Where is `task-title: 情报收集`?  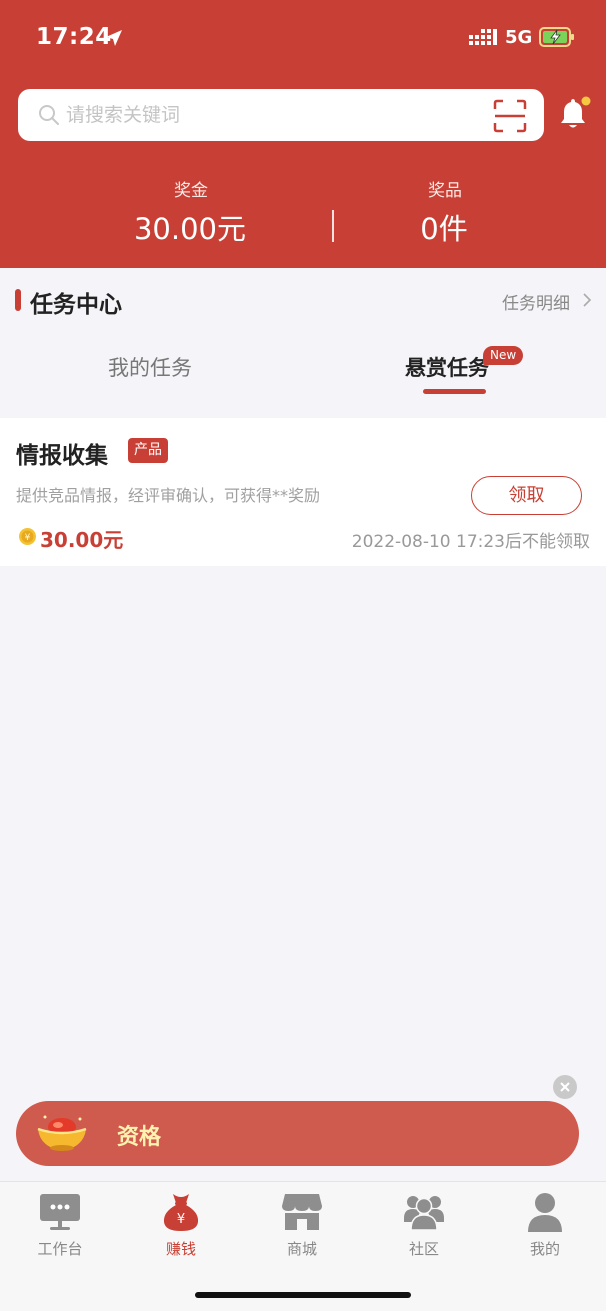
task-title: 情报收集 is located at coordinates (62, 456).